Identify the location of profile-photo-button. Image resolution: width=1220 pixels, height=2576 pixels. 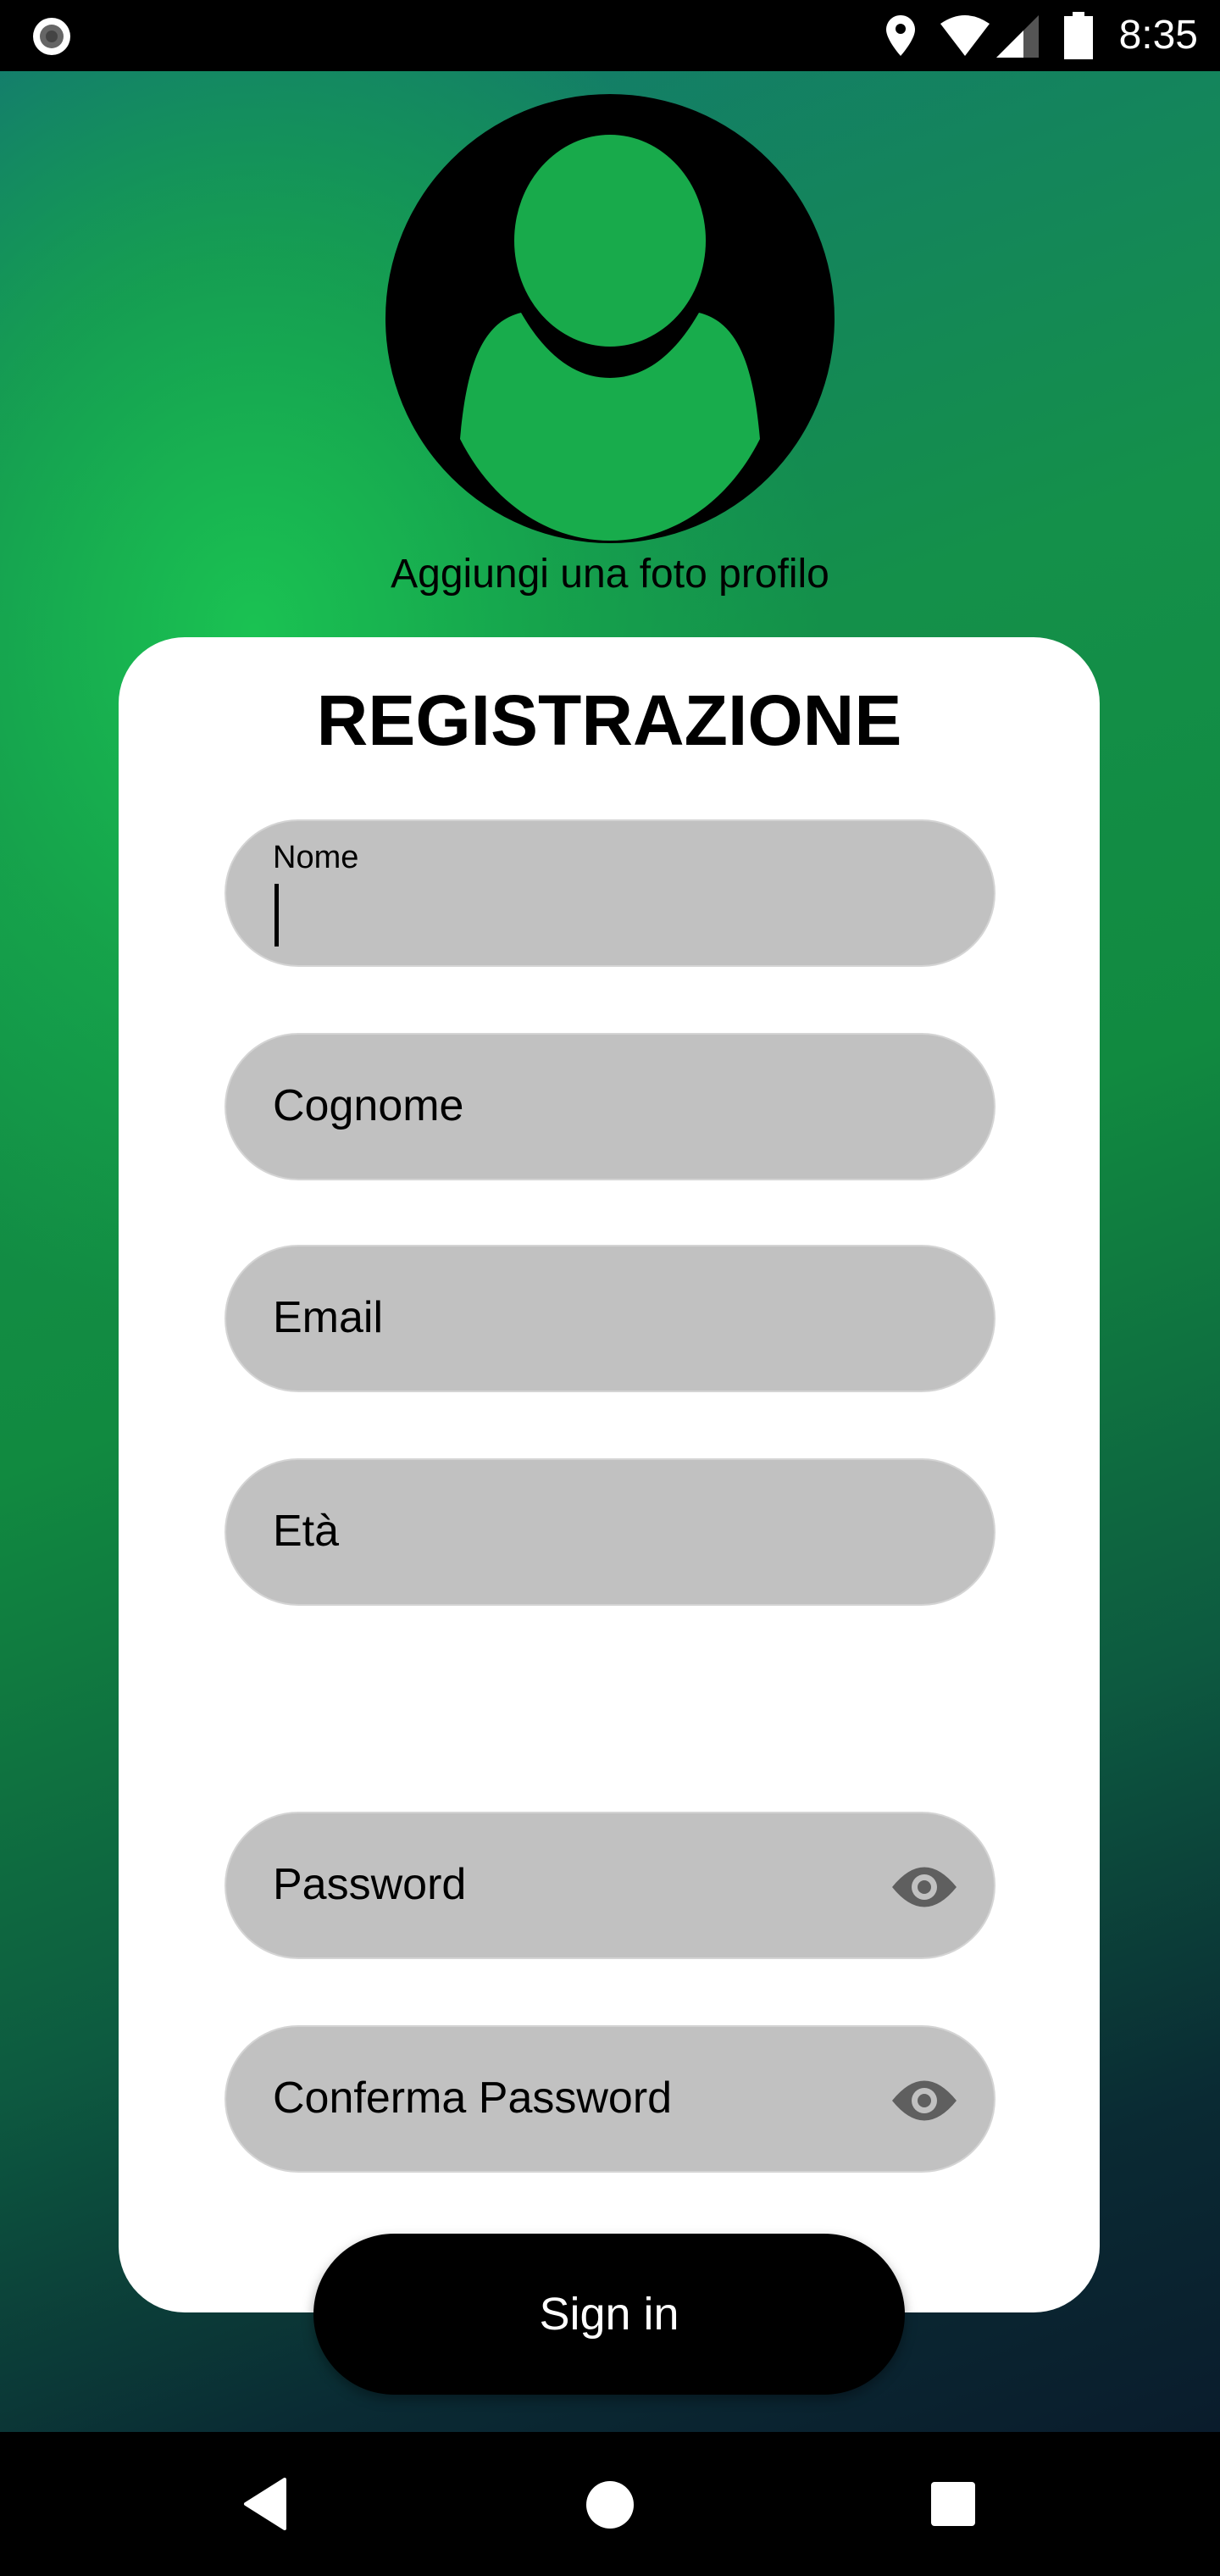
(610, 318).